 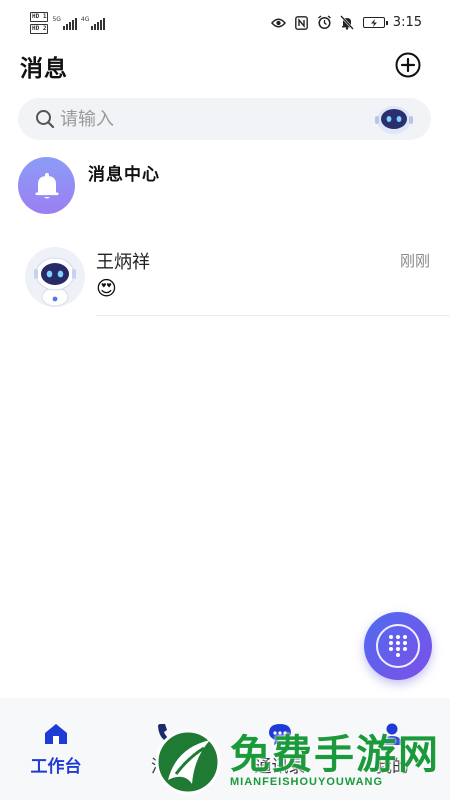 What do you see at coordinates (168, 767) in the screenshot?
I see `tab-label: 消息` at bounding box center [168, 767].